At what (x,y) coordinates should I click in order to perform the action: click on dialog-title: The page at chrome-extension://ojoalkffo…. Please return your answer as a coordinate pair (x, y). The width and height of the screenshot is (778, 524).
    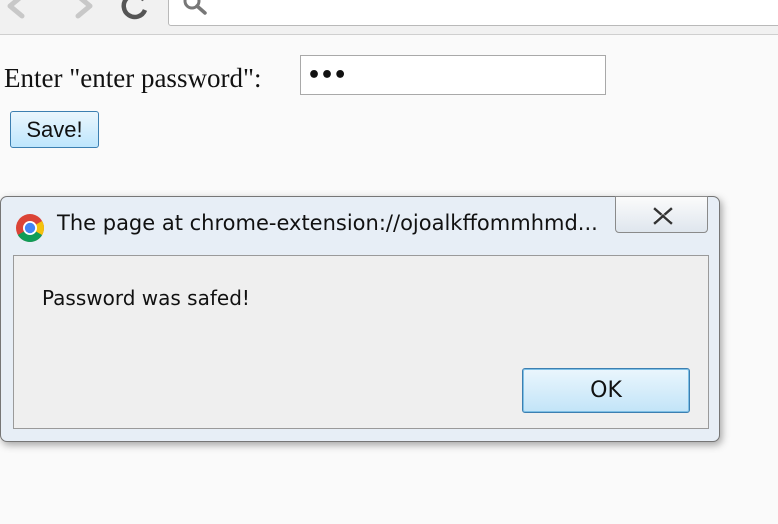
    Looking at the image, I should click on (327, 223).